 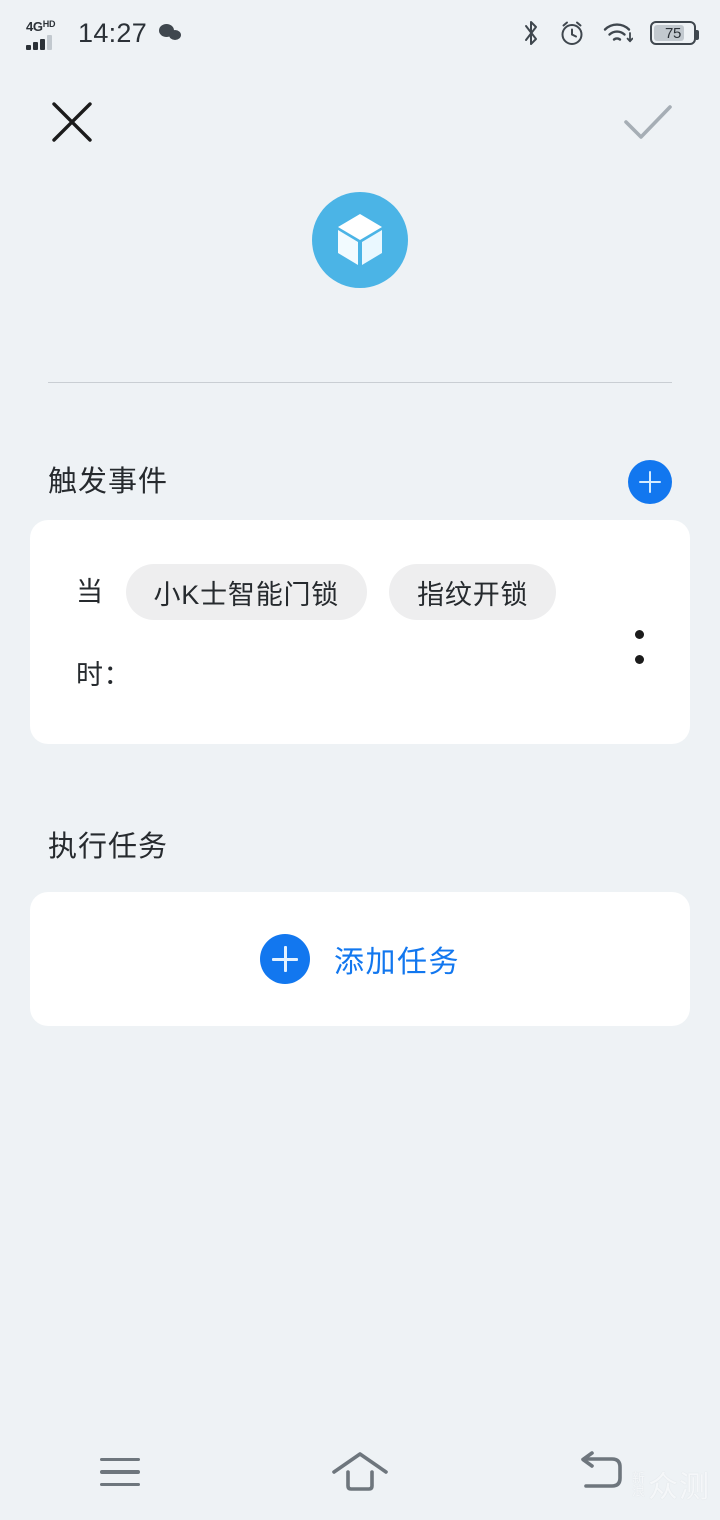 I want to click on system-navigation-bar, so click(x=360, y=1472).